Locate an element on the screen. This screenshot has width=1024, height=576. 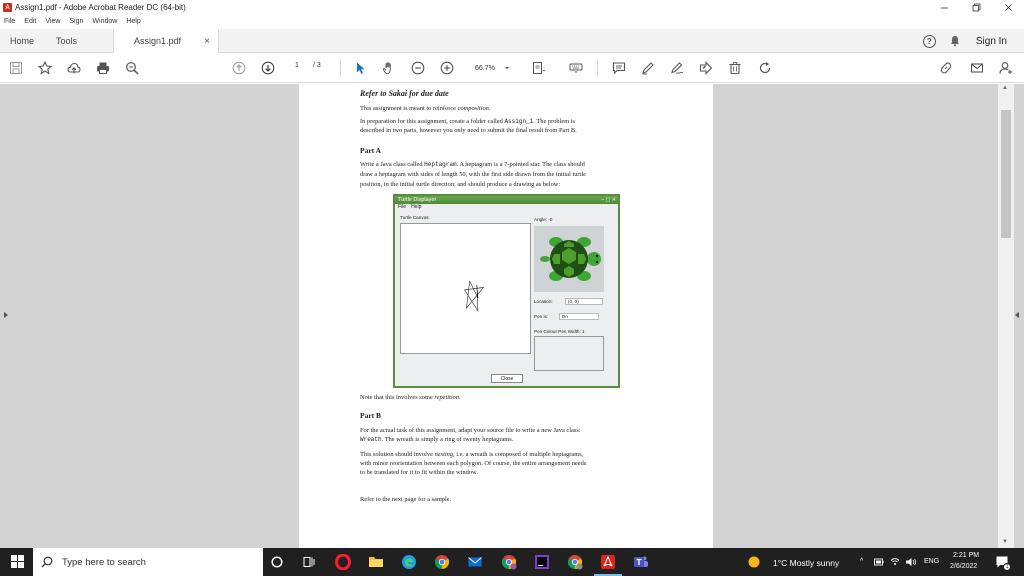
close-window-button is located at coordinates (1008, 7).